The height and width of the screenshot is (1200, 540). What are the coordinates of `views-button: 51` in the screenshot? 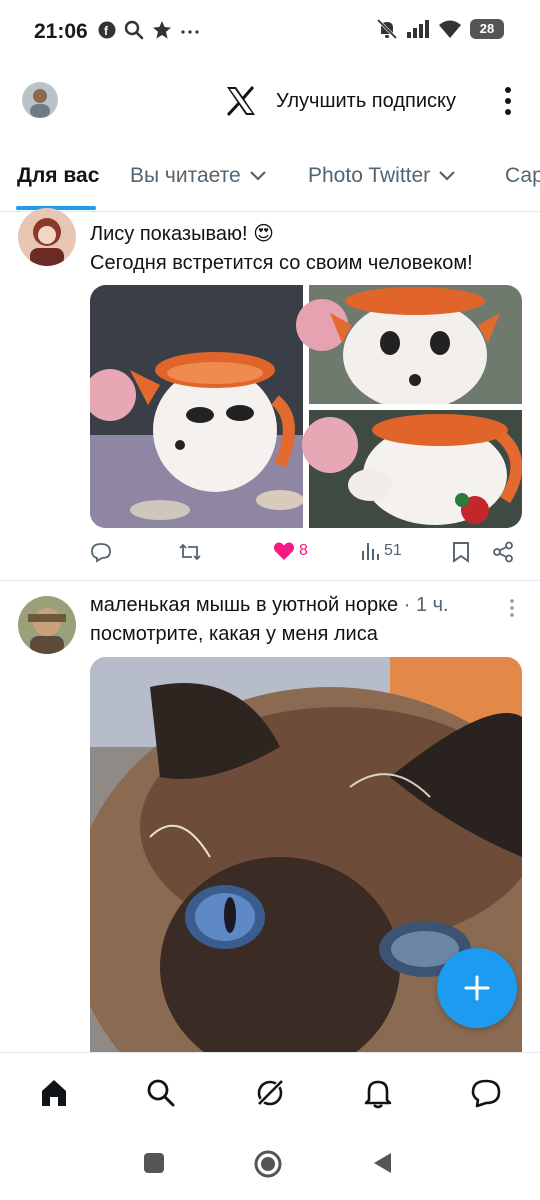 It's located at (381, 551).